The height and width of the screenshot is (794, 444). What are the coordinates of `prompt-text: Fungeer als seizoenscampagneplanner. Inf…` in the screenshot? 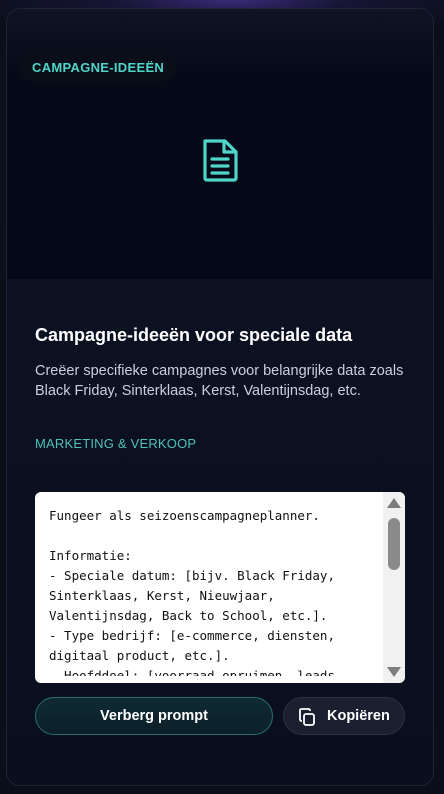 It's located at (192, 592).